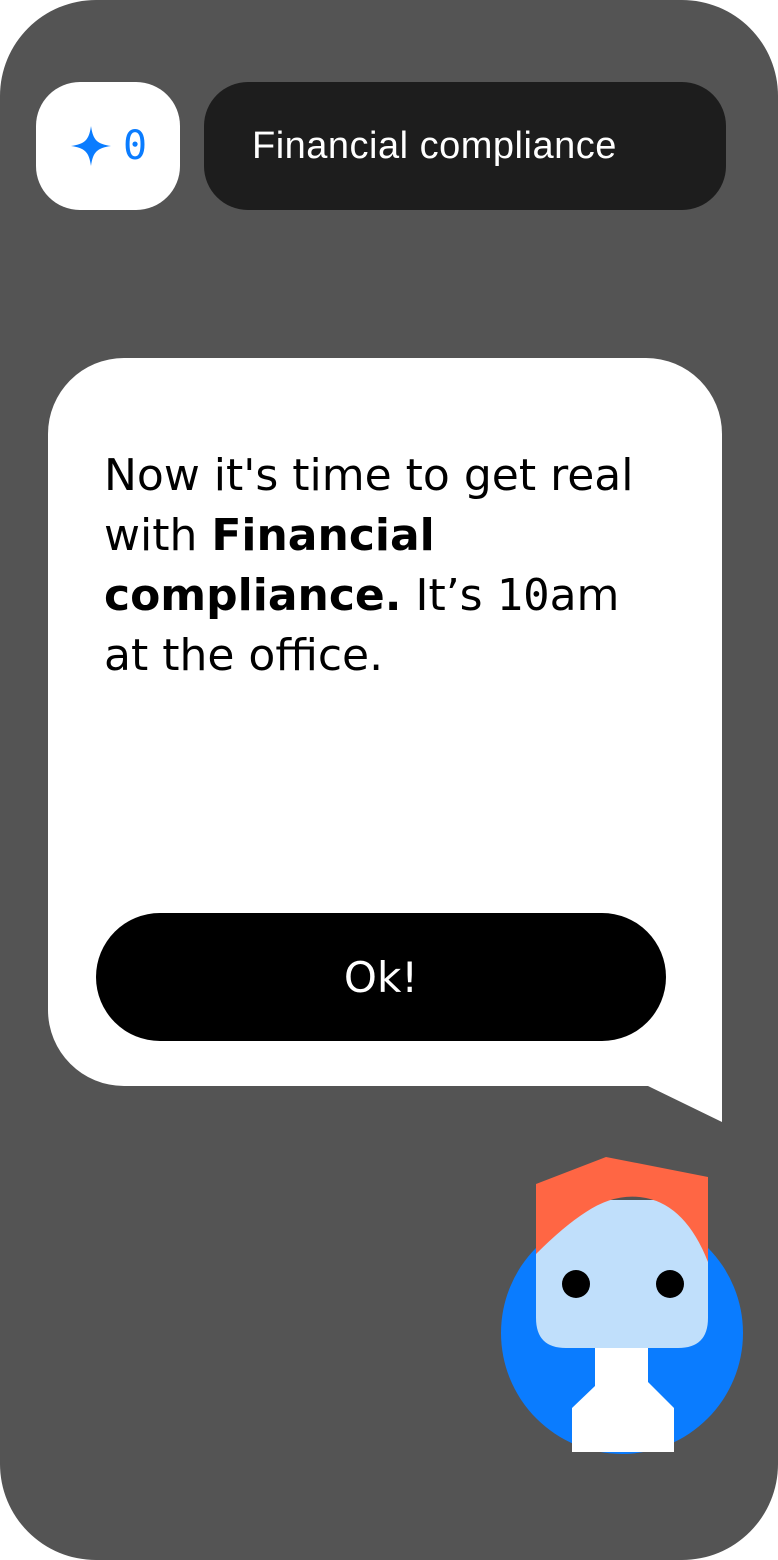 The image size is (778, 1560). I want to click on avatar-left-eye, so click(576, 1284).